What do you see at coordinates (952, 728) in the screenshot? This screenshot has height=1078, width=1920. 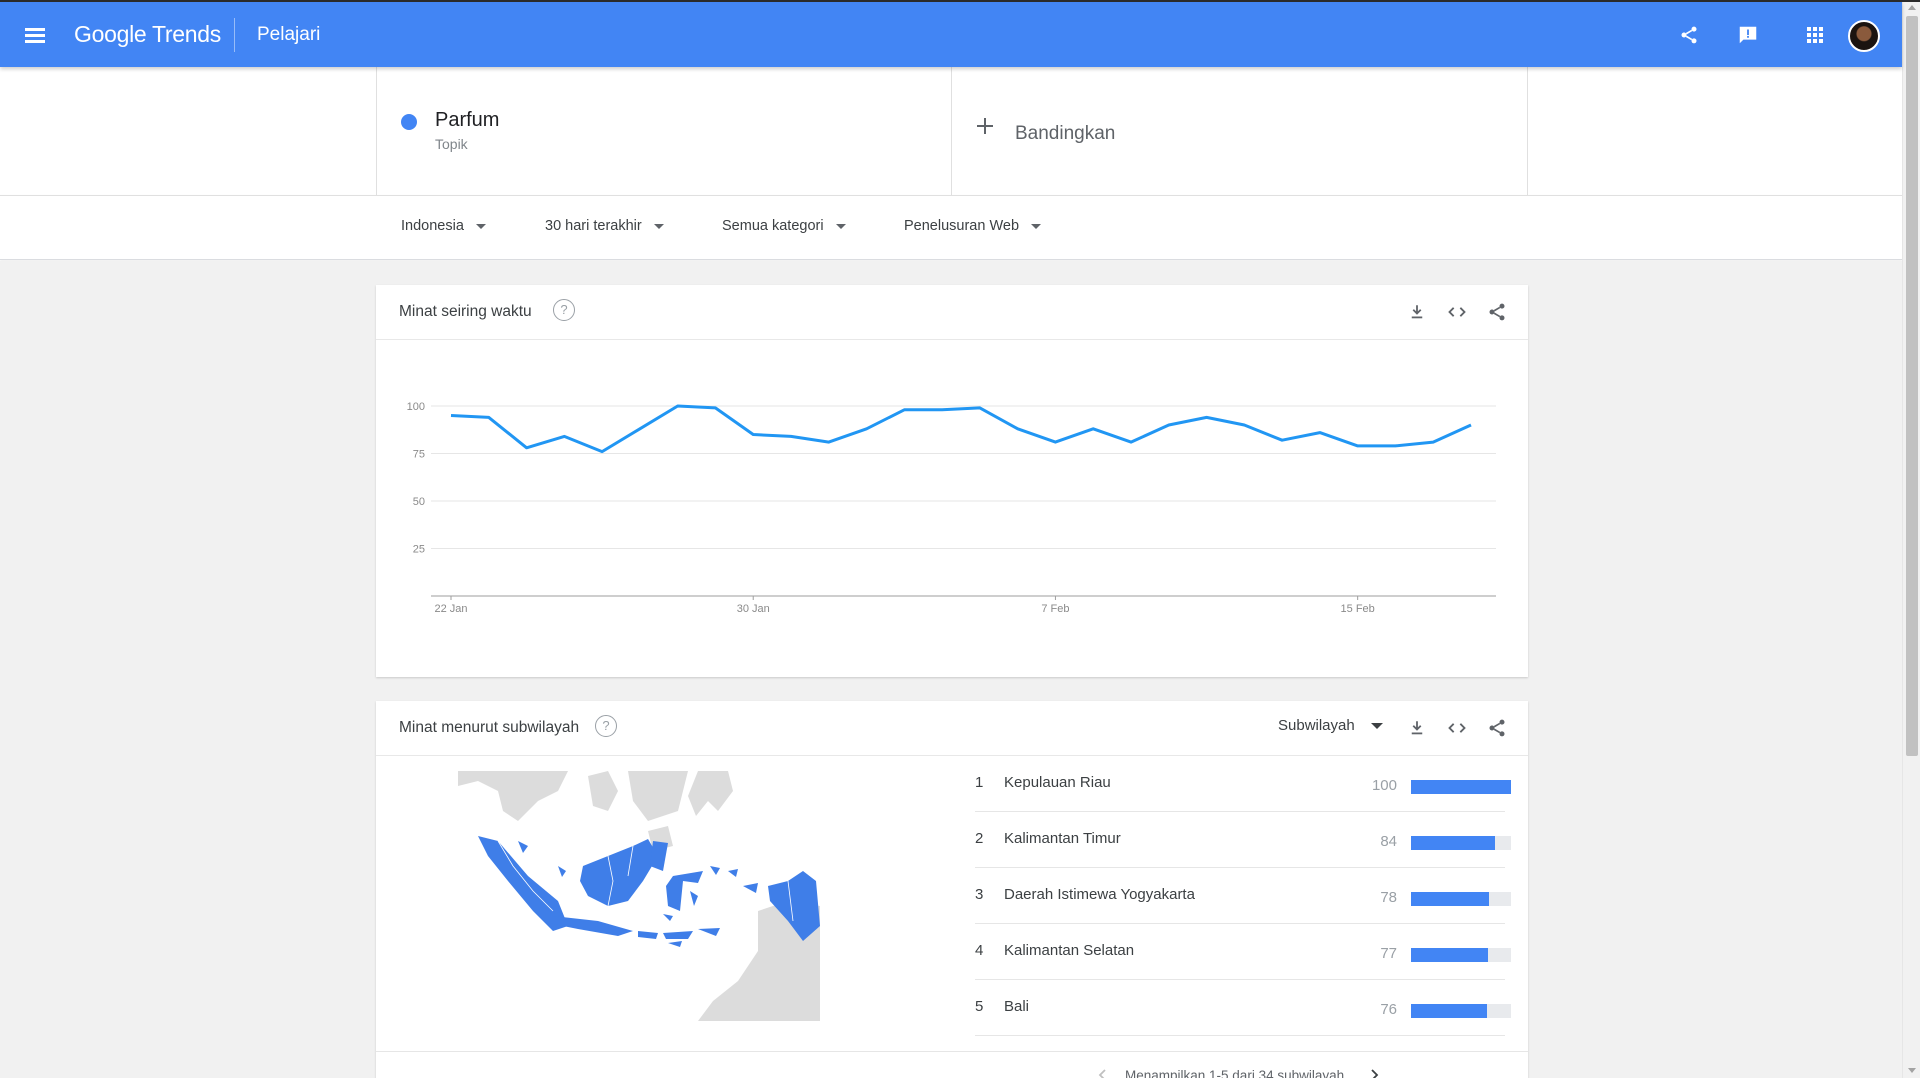 I see `card-header: Minat menurut subwilayah ? Subwilayah` at bounding box center [952, 728].